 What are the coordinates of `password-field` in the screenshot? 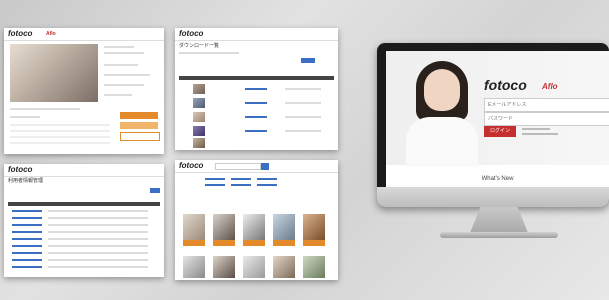 It's located at (546, 119).